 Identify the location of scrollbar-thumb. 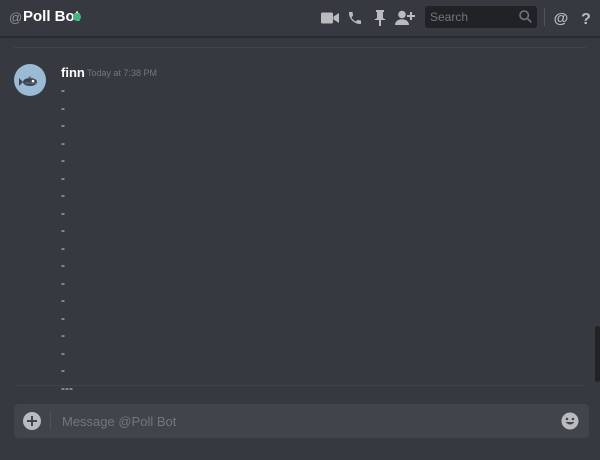
(597, 354).